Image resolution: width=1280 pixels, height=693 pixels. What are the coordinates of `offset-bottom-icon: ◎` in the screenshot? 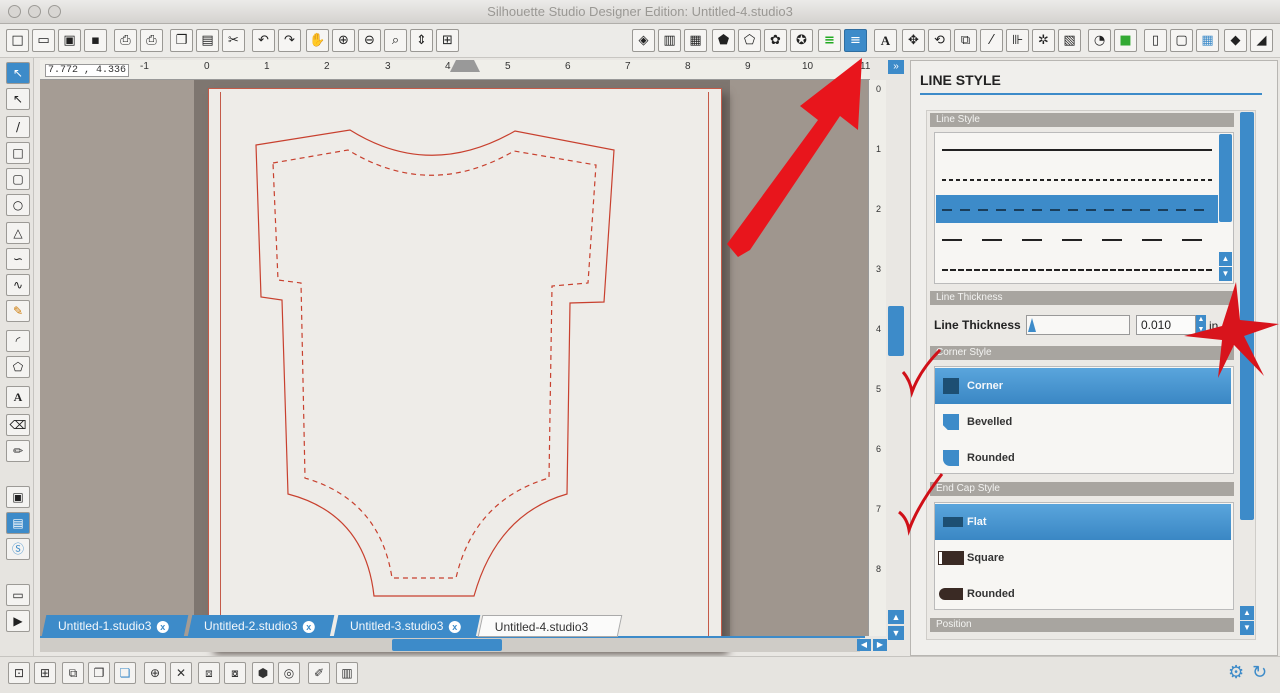 It's located at (289, 673).